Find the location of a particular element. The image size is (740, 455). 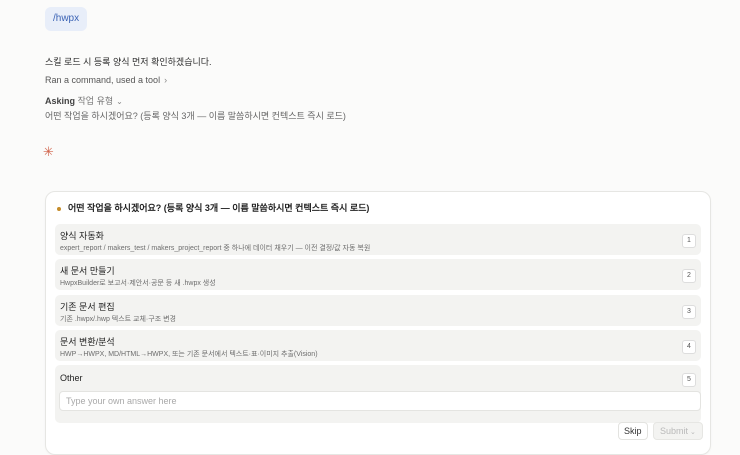

option-number-badge: 3 is located at coordinates (689, 312).